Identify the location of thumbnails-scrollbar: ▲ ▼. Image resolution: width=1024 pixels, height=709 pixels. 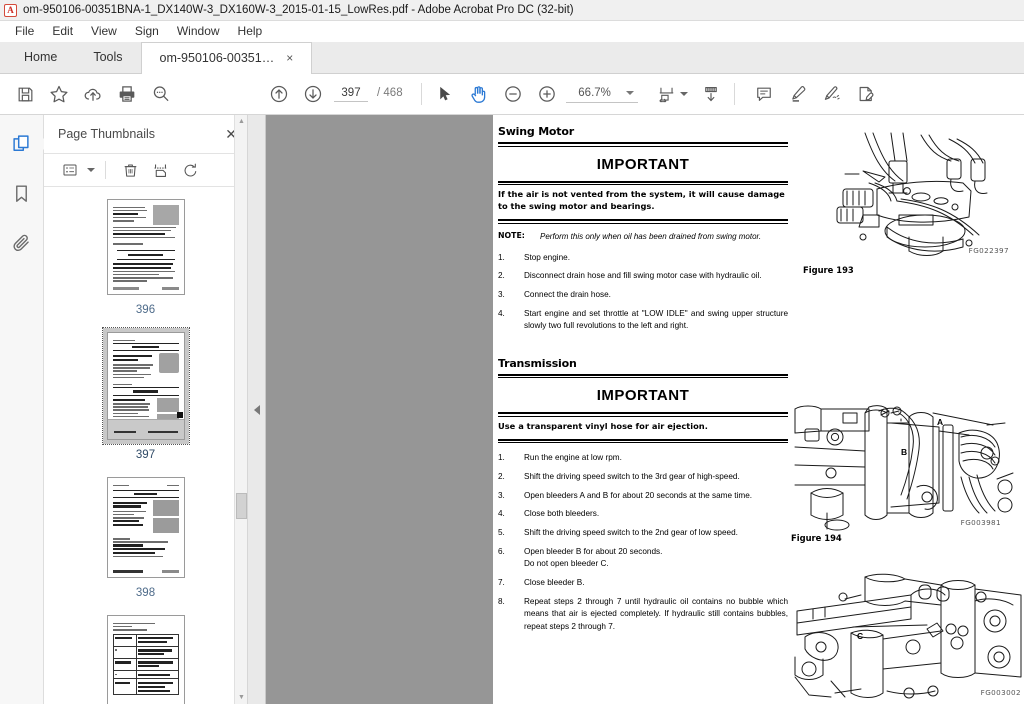
(240, 409).